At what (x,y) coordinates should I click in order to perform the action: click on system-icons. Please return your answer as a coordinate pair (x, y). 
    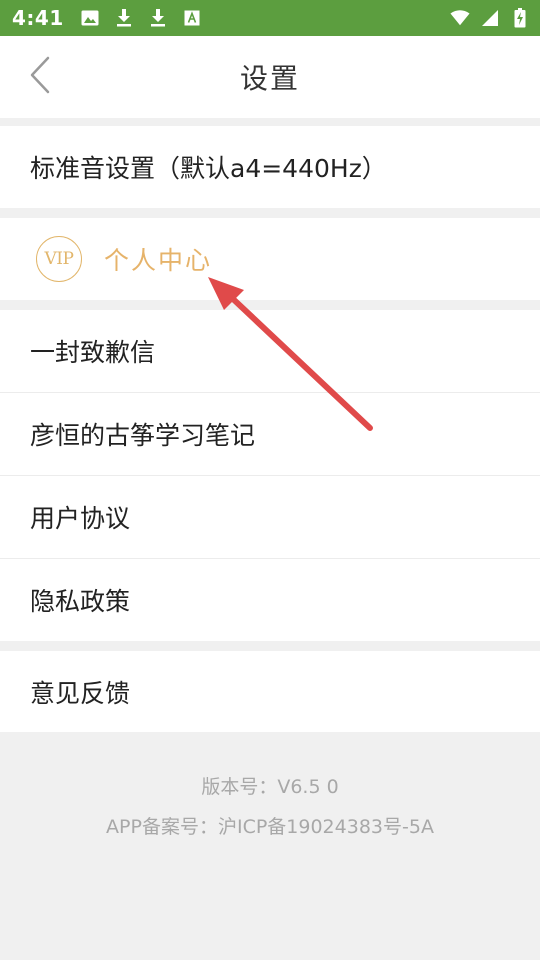
    Looking at the image, I should click on (490, 18).